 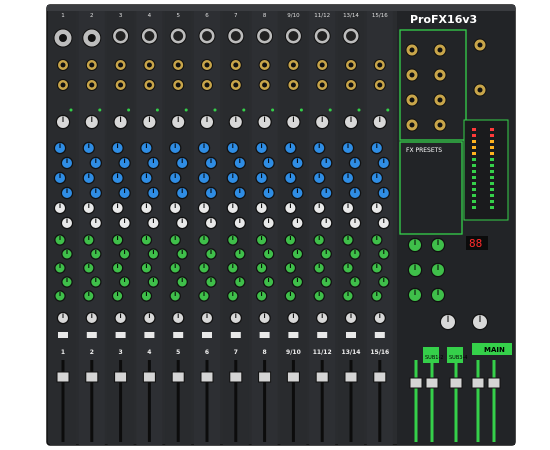 What do you see at coordinates (424, 150) in the screenshot?
I see `fx-presets-title: FX PRESETS` at bounding box center [424, 150].